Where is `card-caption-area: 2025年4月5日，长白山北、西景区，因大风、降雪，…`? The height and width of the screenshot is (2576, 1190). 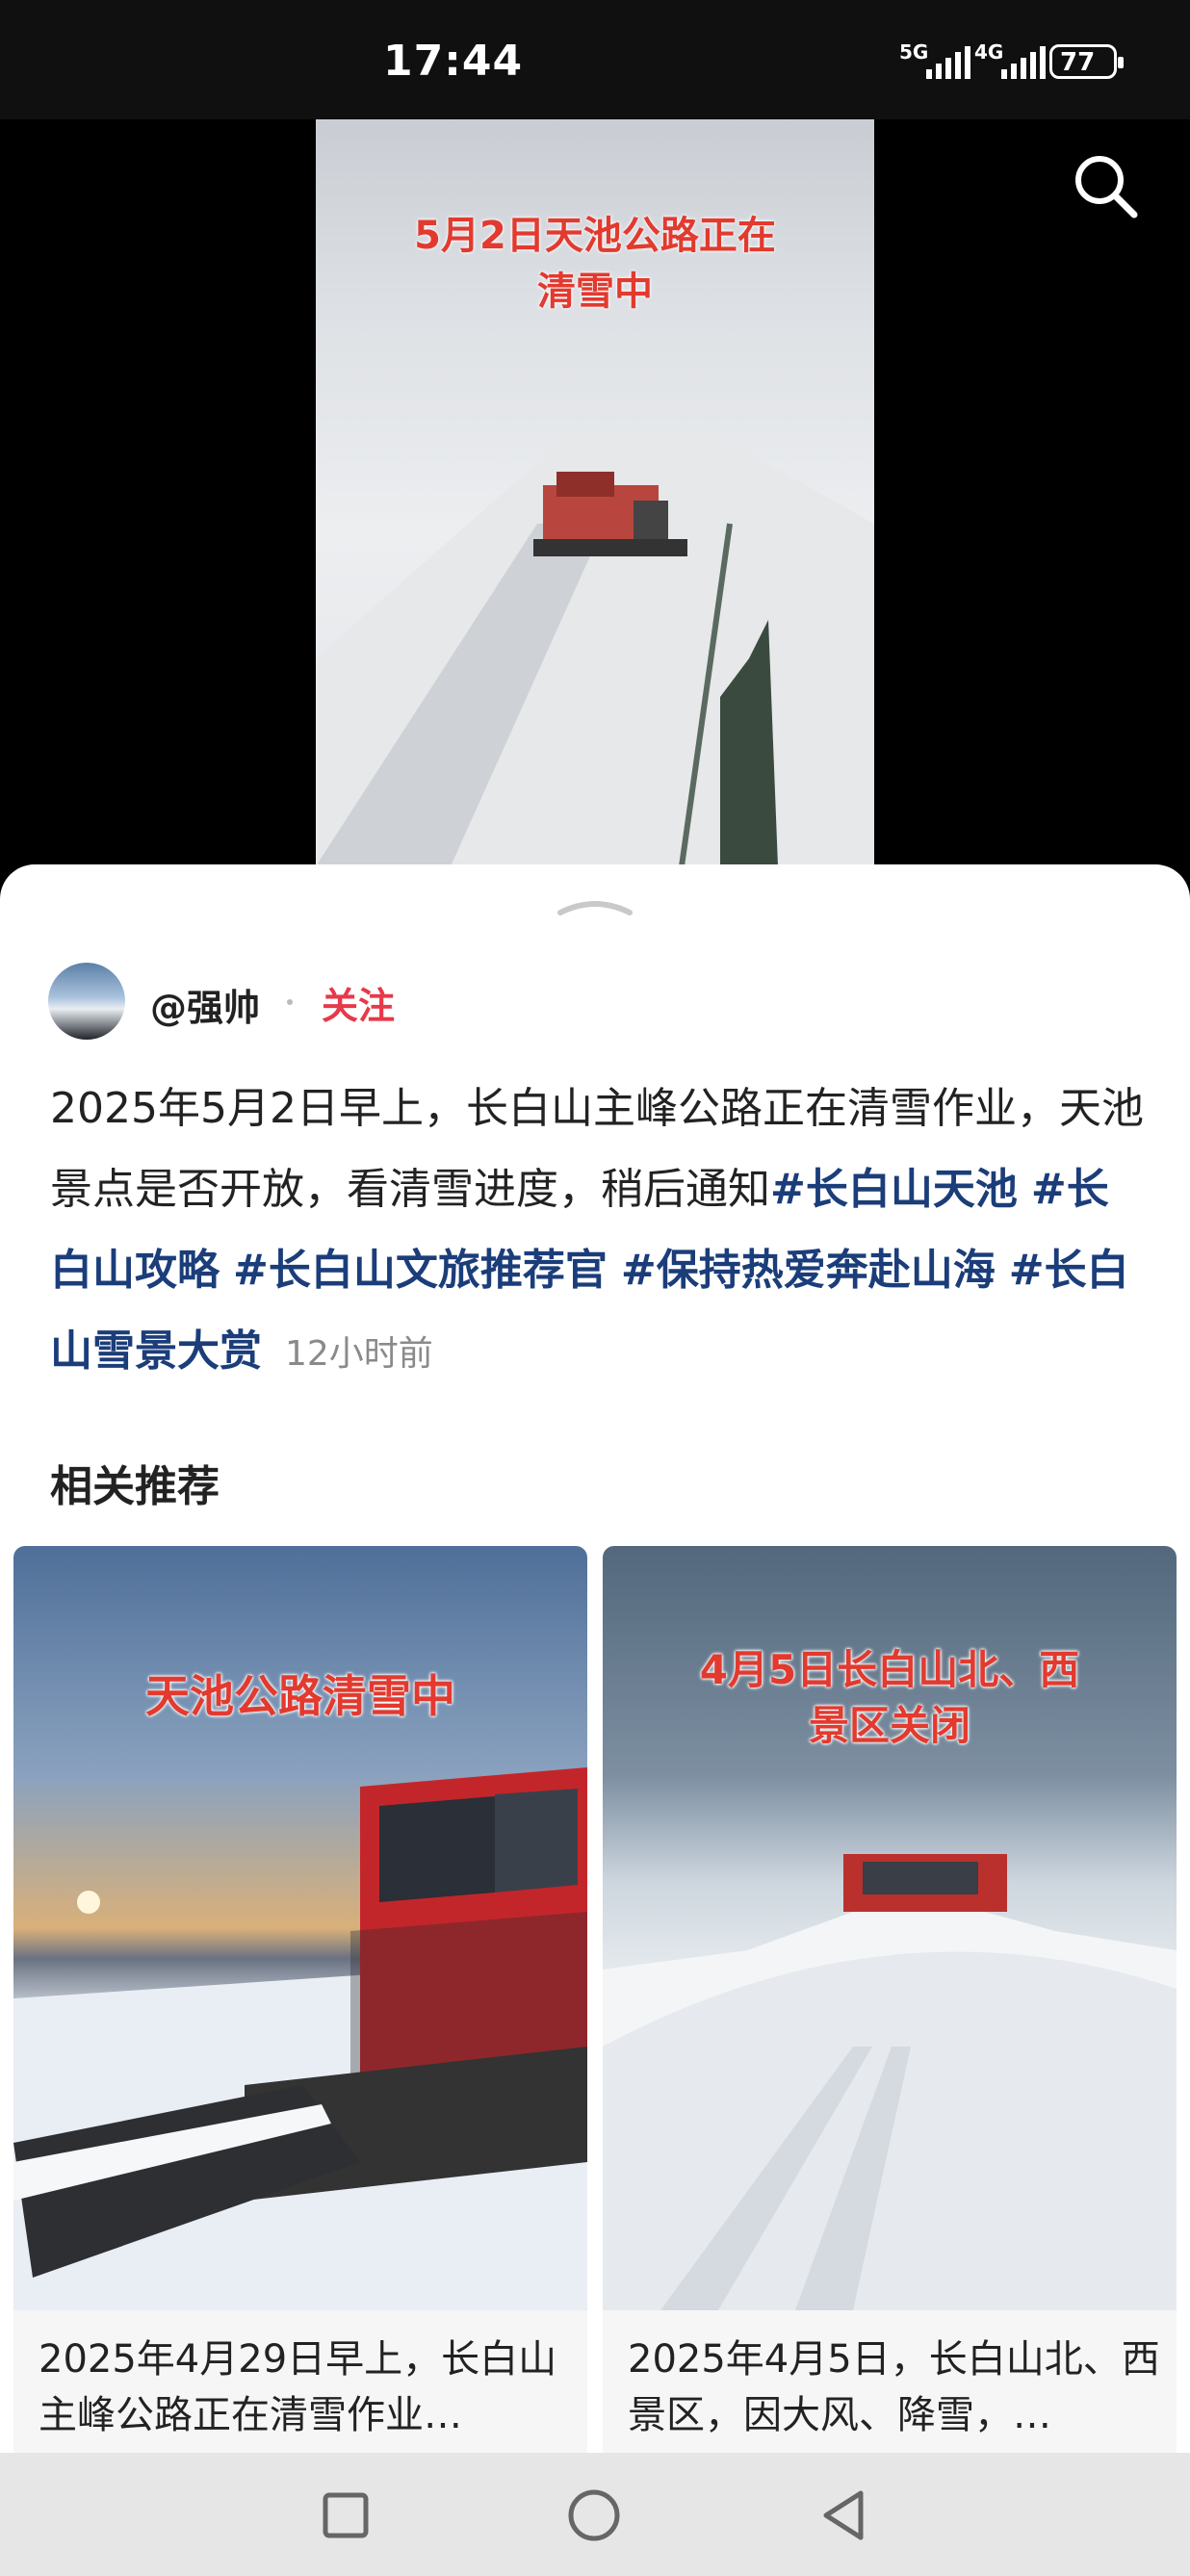
card-caption-area: 2025年4月5日，长白山北、西景区，因大风、降雪，… is located at coordinates (890, 2381).